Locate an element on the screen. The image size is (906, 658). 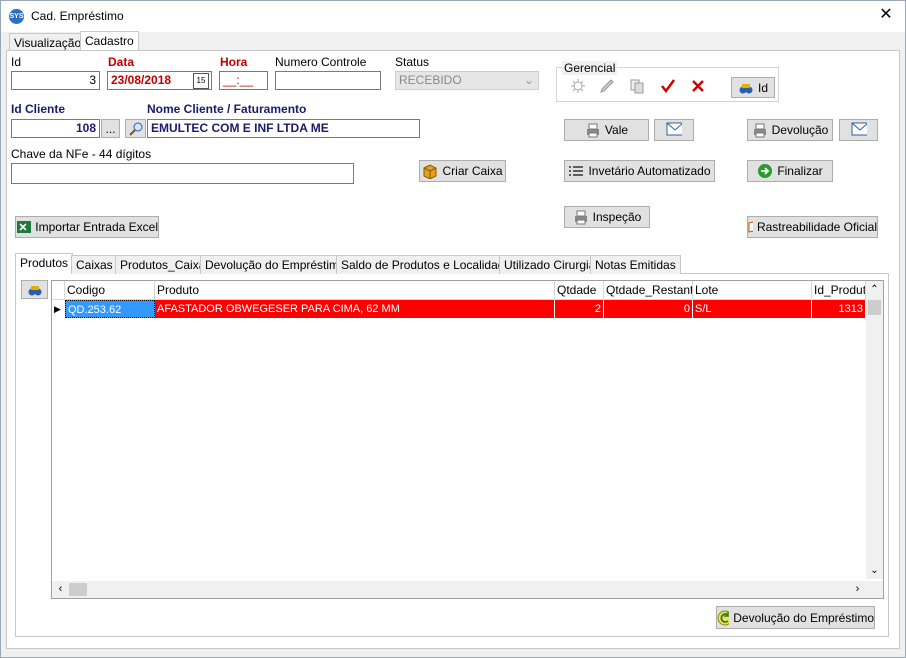
return-arrow-icon is located at coordinates (723, 617).